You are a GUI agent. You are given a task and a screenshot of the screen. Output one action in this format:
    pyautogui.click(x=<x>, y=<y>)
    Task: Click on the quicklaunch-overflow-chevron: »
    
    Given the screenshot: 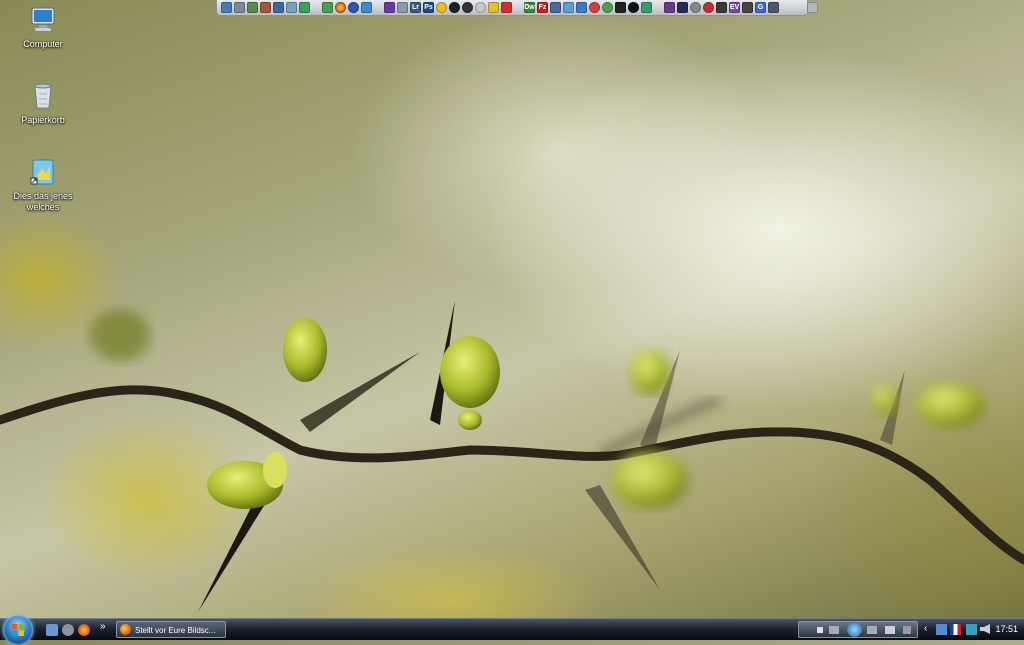 What is the action you would take?
    pyautogui.click(x=103, y=626)
    